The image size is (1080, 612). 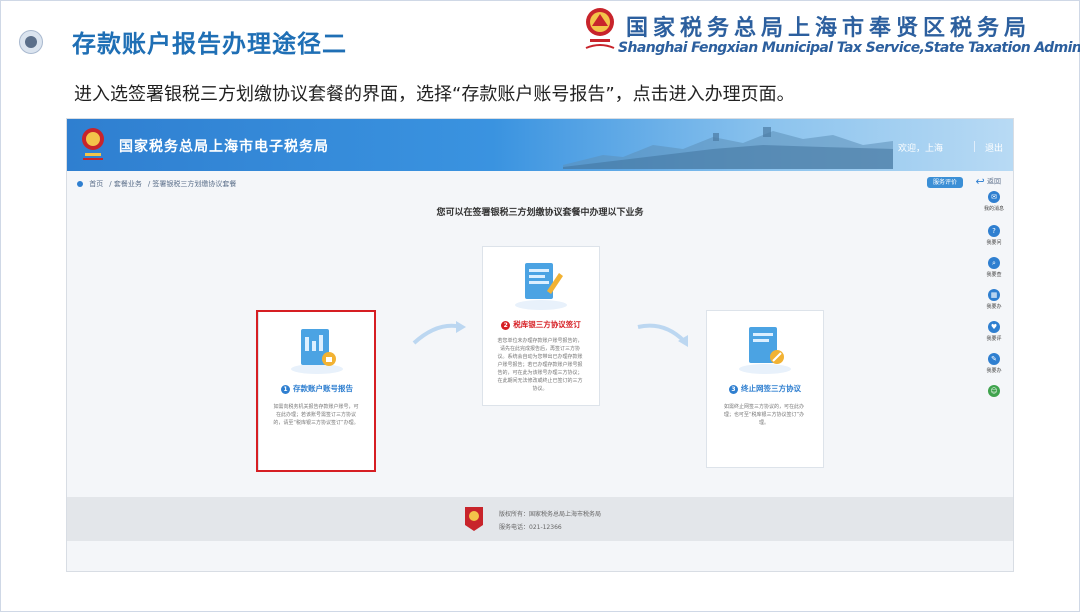 I want to click on edit-icon: ✎, so click(x=994, y=359).